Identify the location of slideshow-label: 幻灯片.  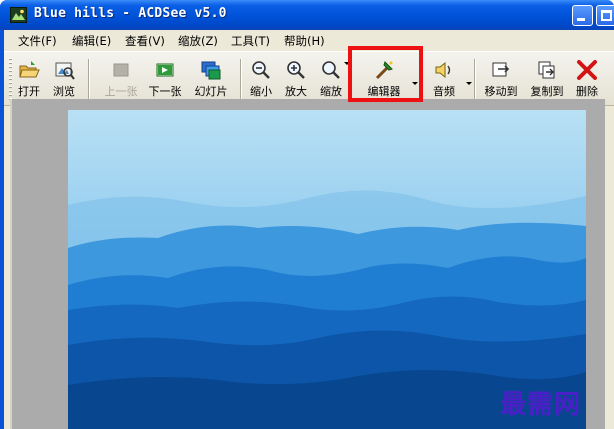
(211, 91).